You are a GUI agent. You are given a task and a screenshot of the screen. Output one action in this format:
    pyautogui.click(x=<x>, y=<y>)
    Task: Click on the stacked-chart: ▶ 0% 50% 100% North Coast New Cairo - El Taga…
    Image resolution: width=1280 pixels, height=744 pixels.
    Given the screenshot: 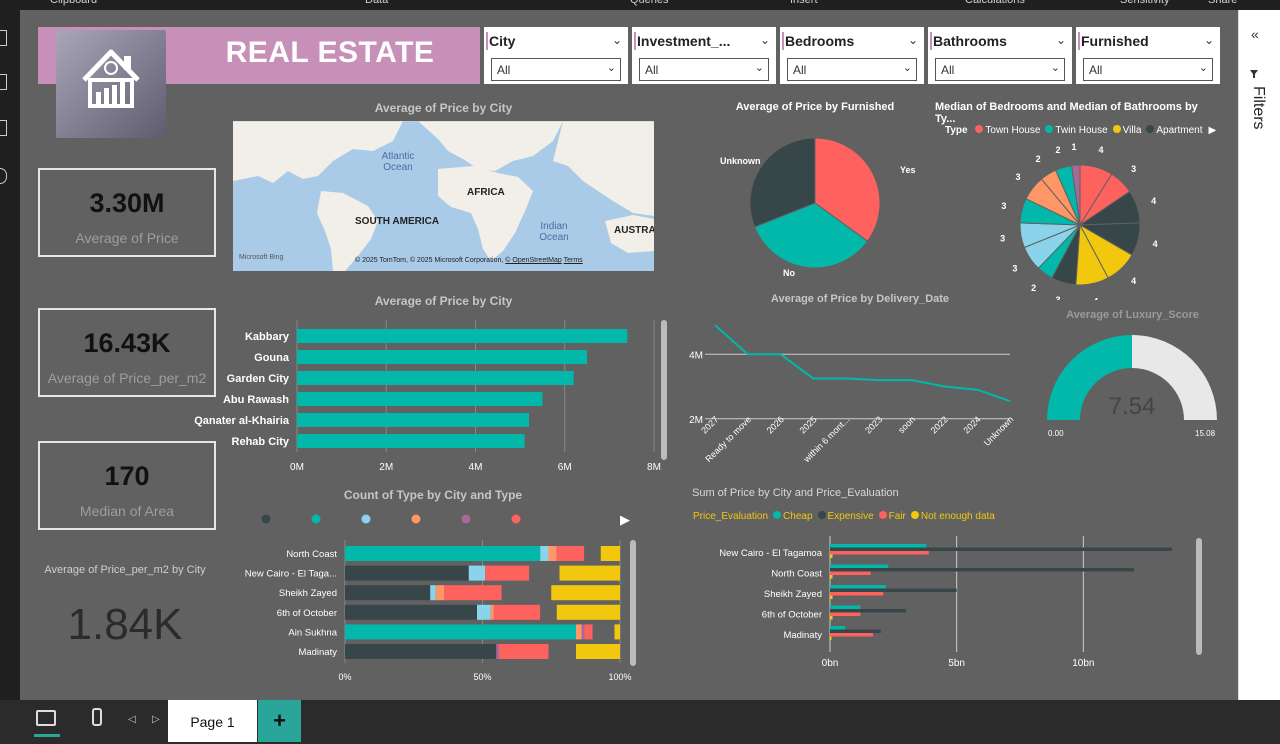 What is the action you would take?
    pyautogui.click(x=440, y=597)
    